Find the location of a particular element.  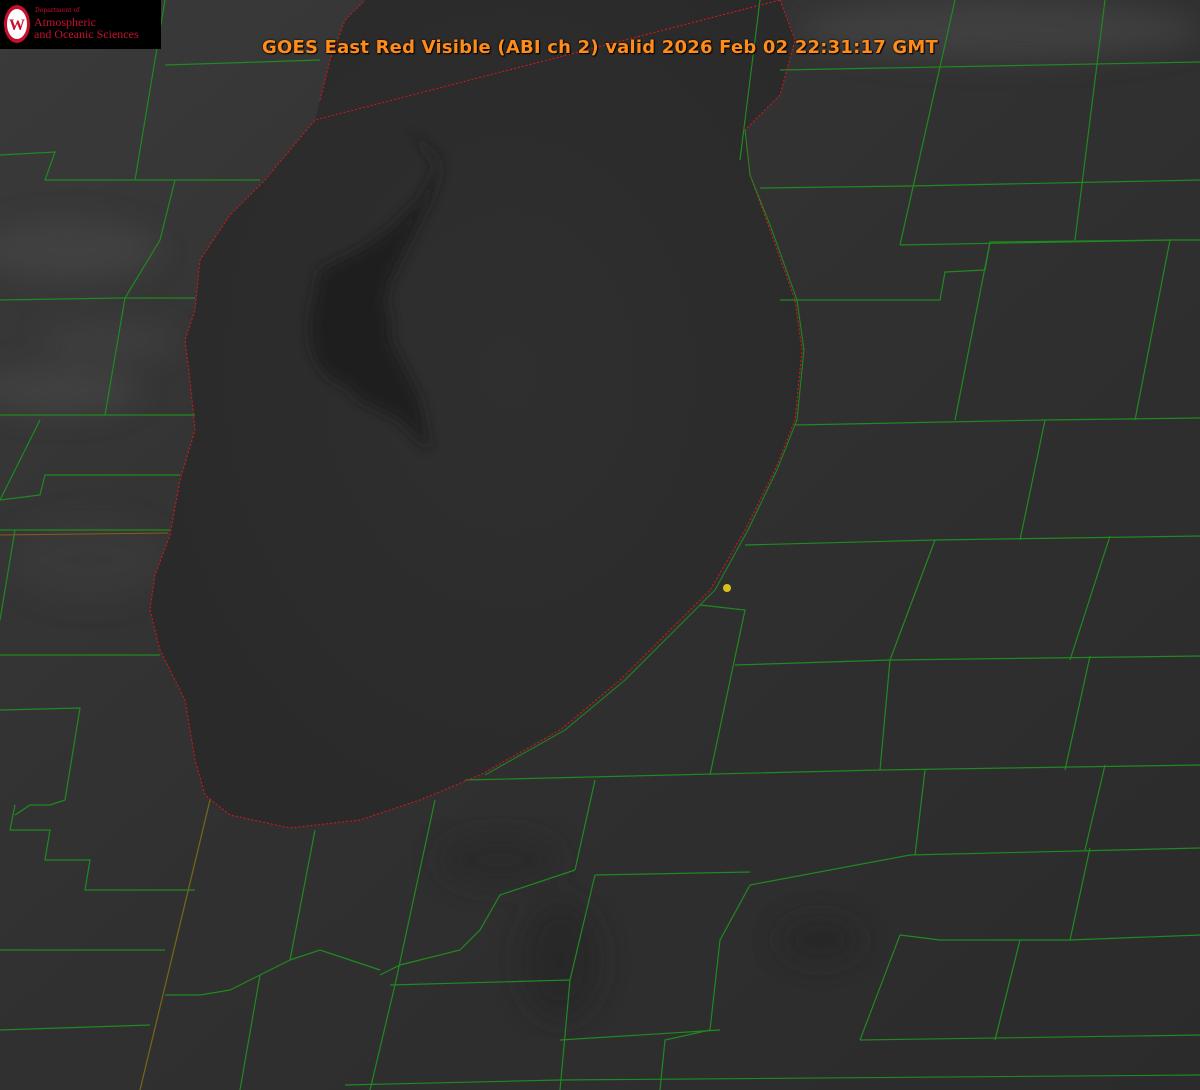

logo-department: Department of is located at coordinates (57, 10).